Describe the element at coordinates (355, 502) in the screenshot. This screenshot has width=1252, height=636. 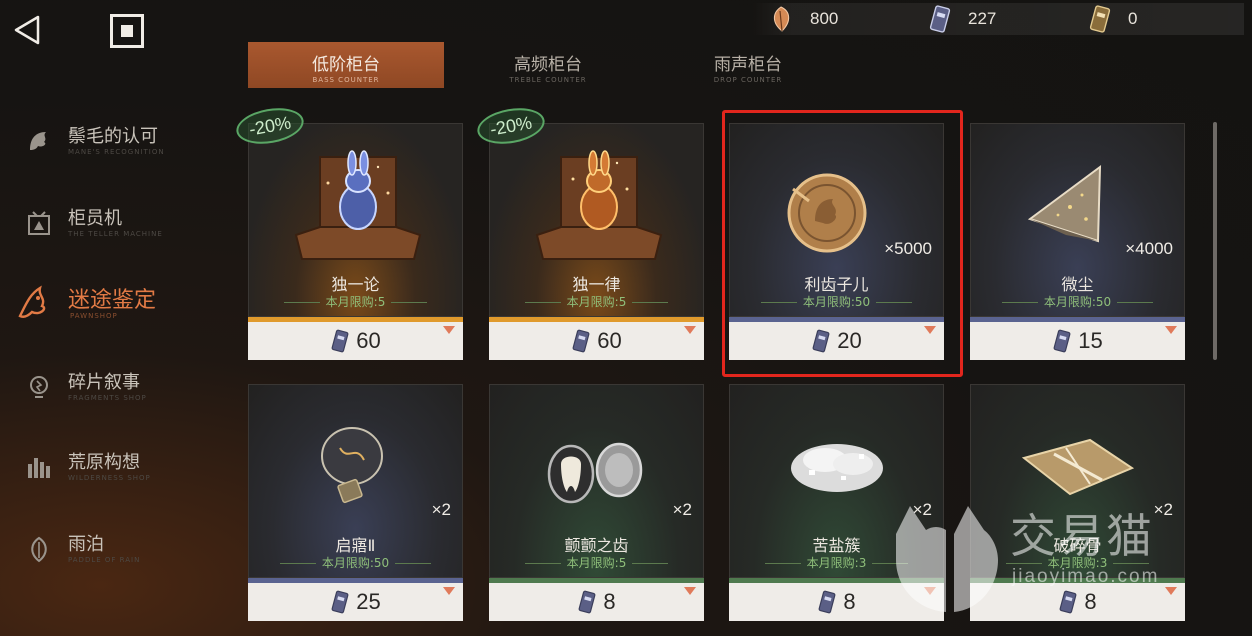
I see `shop-item-card: ×2 启寤Ⅱ 本月限购:50 25` at that location.